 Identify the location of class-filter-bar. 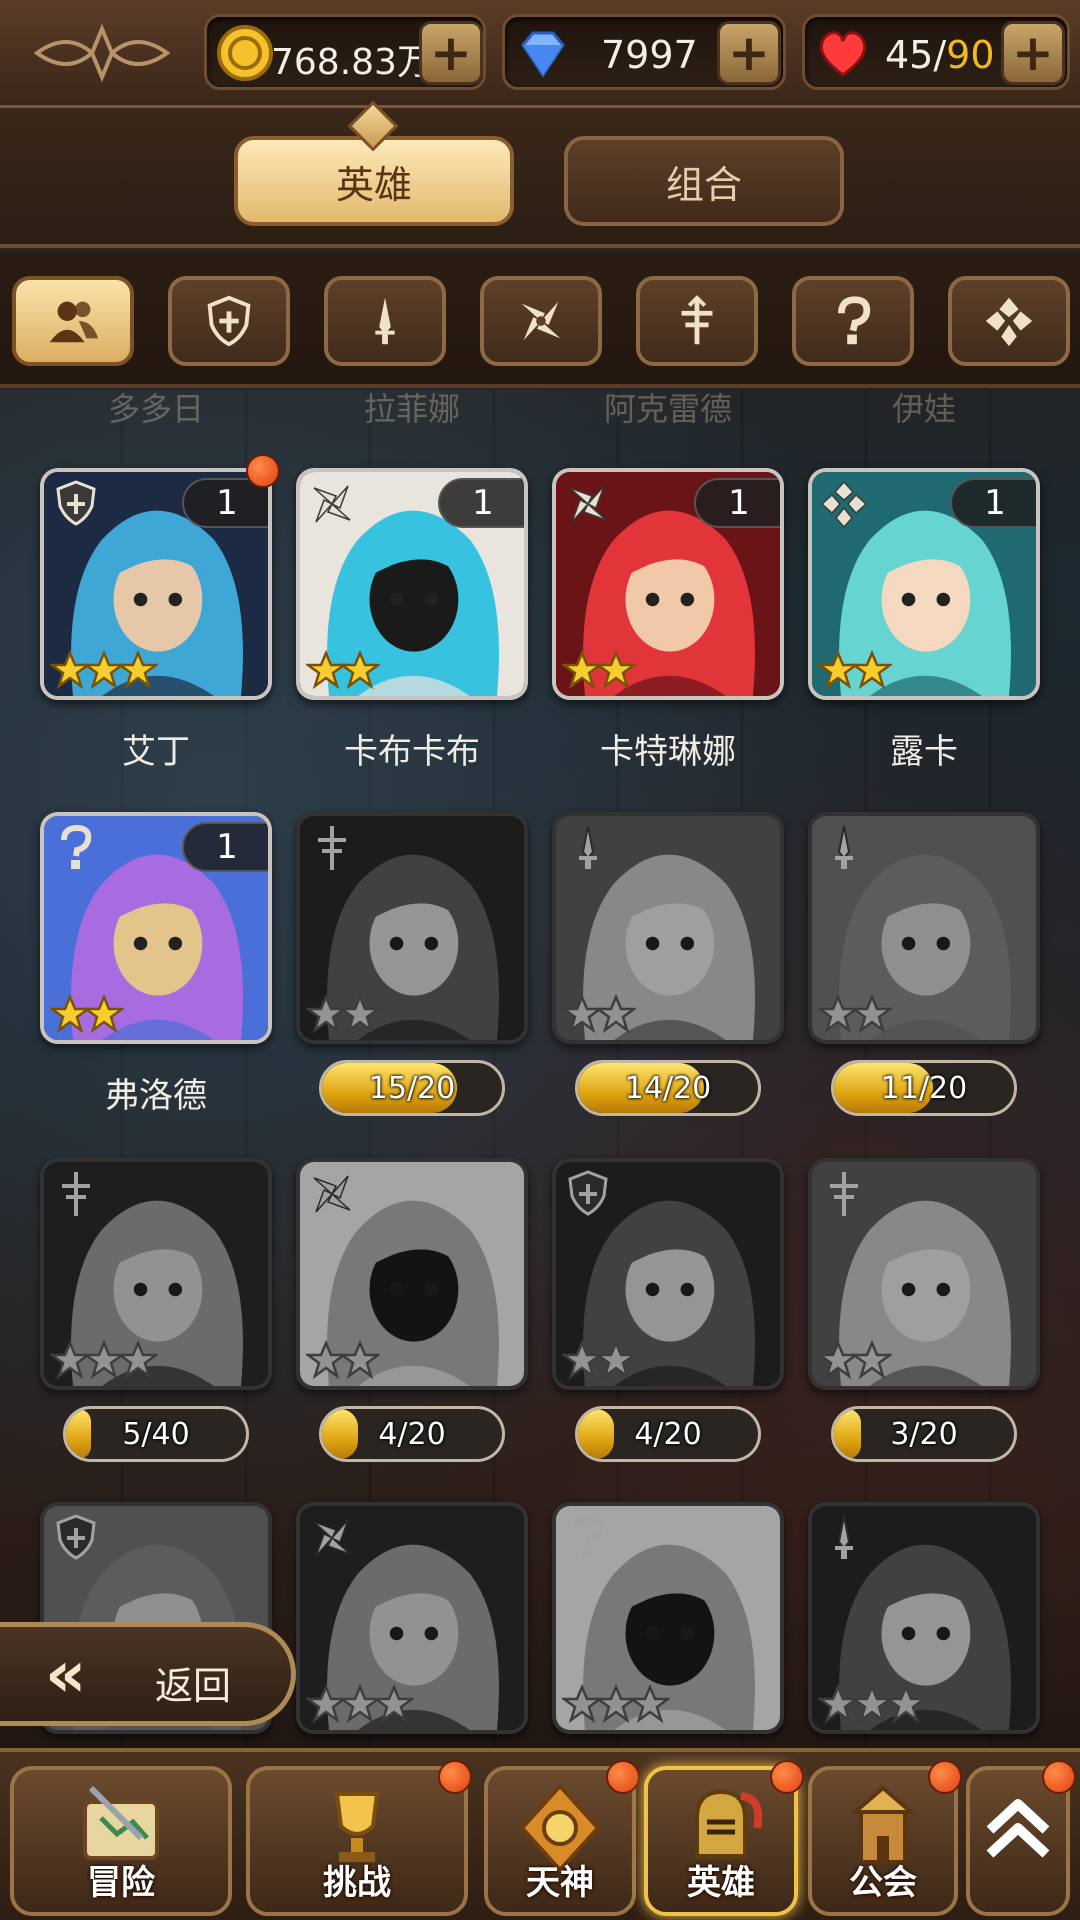
(540, 320).